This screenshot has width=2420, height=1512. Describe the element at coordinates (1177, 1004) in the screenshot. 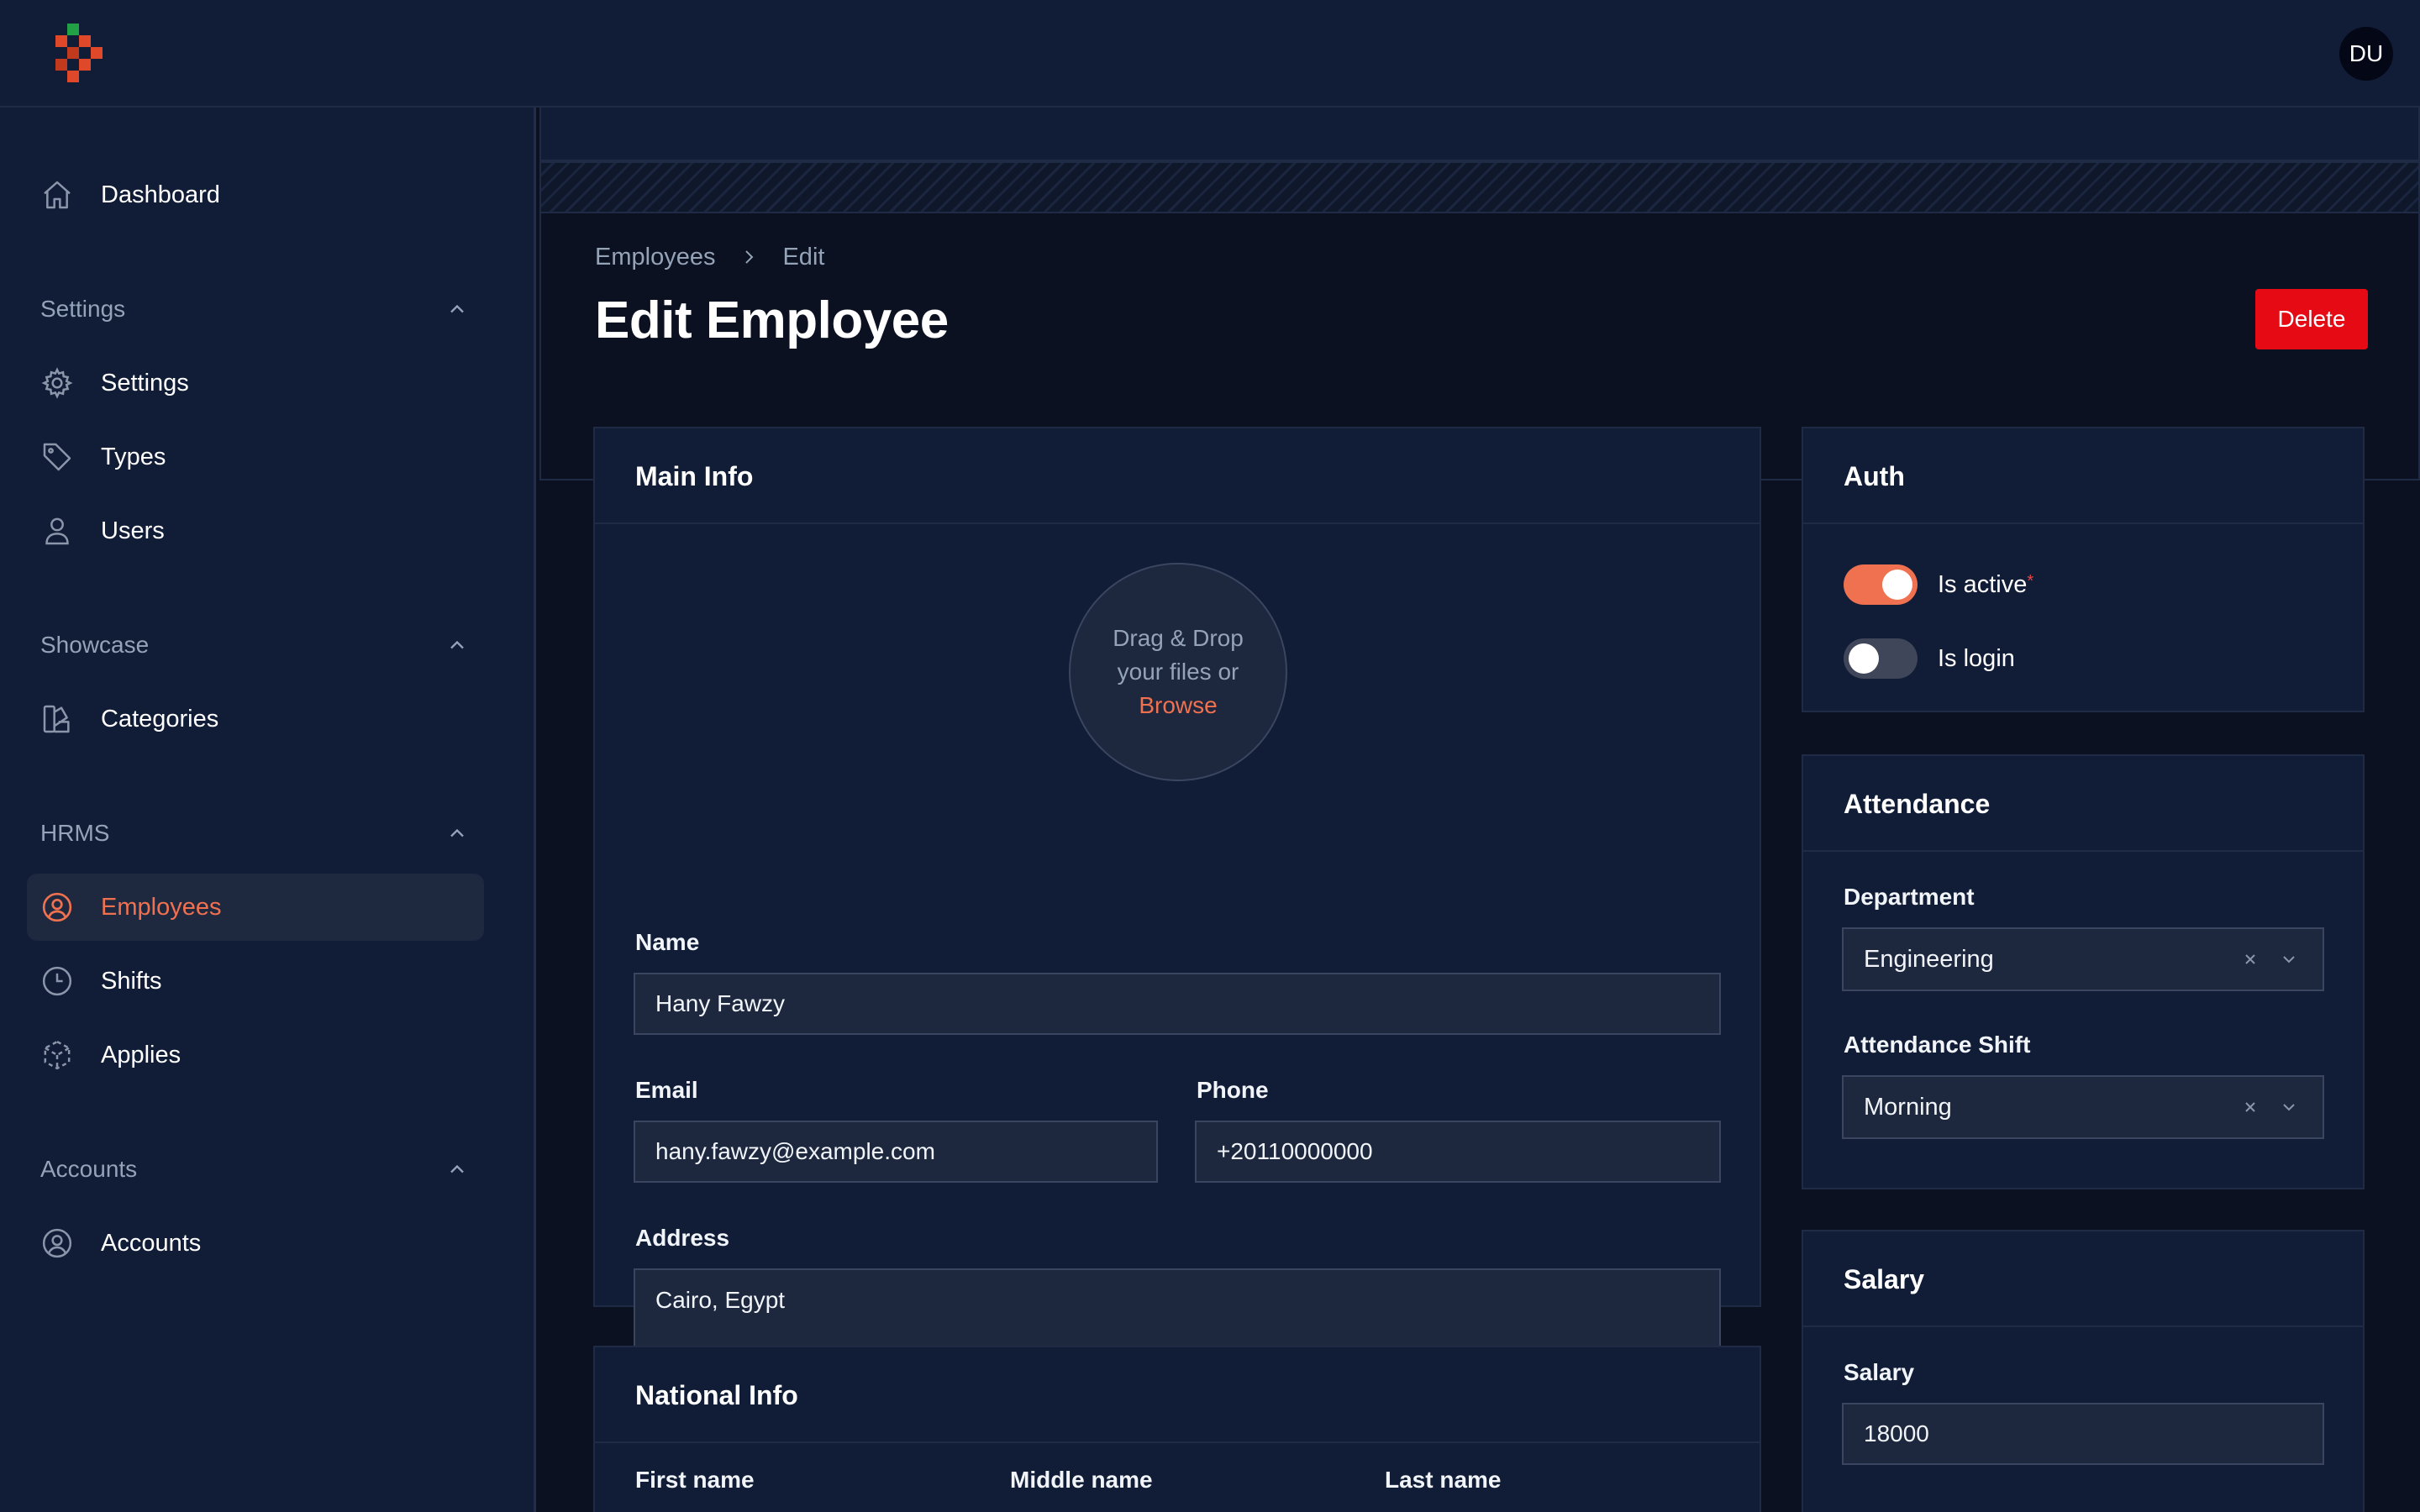

I see `name-field: Hany Fawzy` at that location.